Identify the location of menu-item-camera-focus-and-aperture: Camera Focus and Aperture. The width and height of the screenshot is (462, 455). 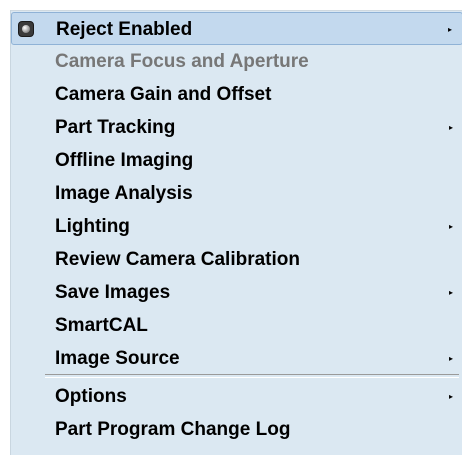
(236, 61).